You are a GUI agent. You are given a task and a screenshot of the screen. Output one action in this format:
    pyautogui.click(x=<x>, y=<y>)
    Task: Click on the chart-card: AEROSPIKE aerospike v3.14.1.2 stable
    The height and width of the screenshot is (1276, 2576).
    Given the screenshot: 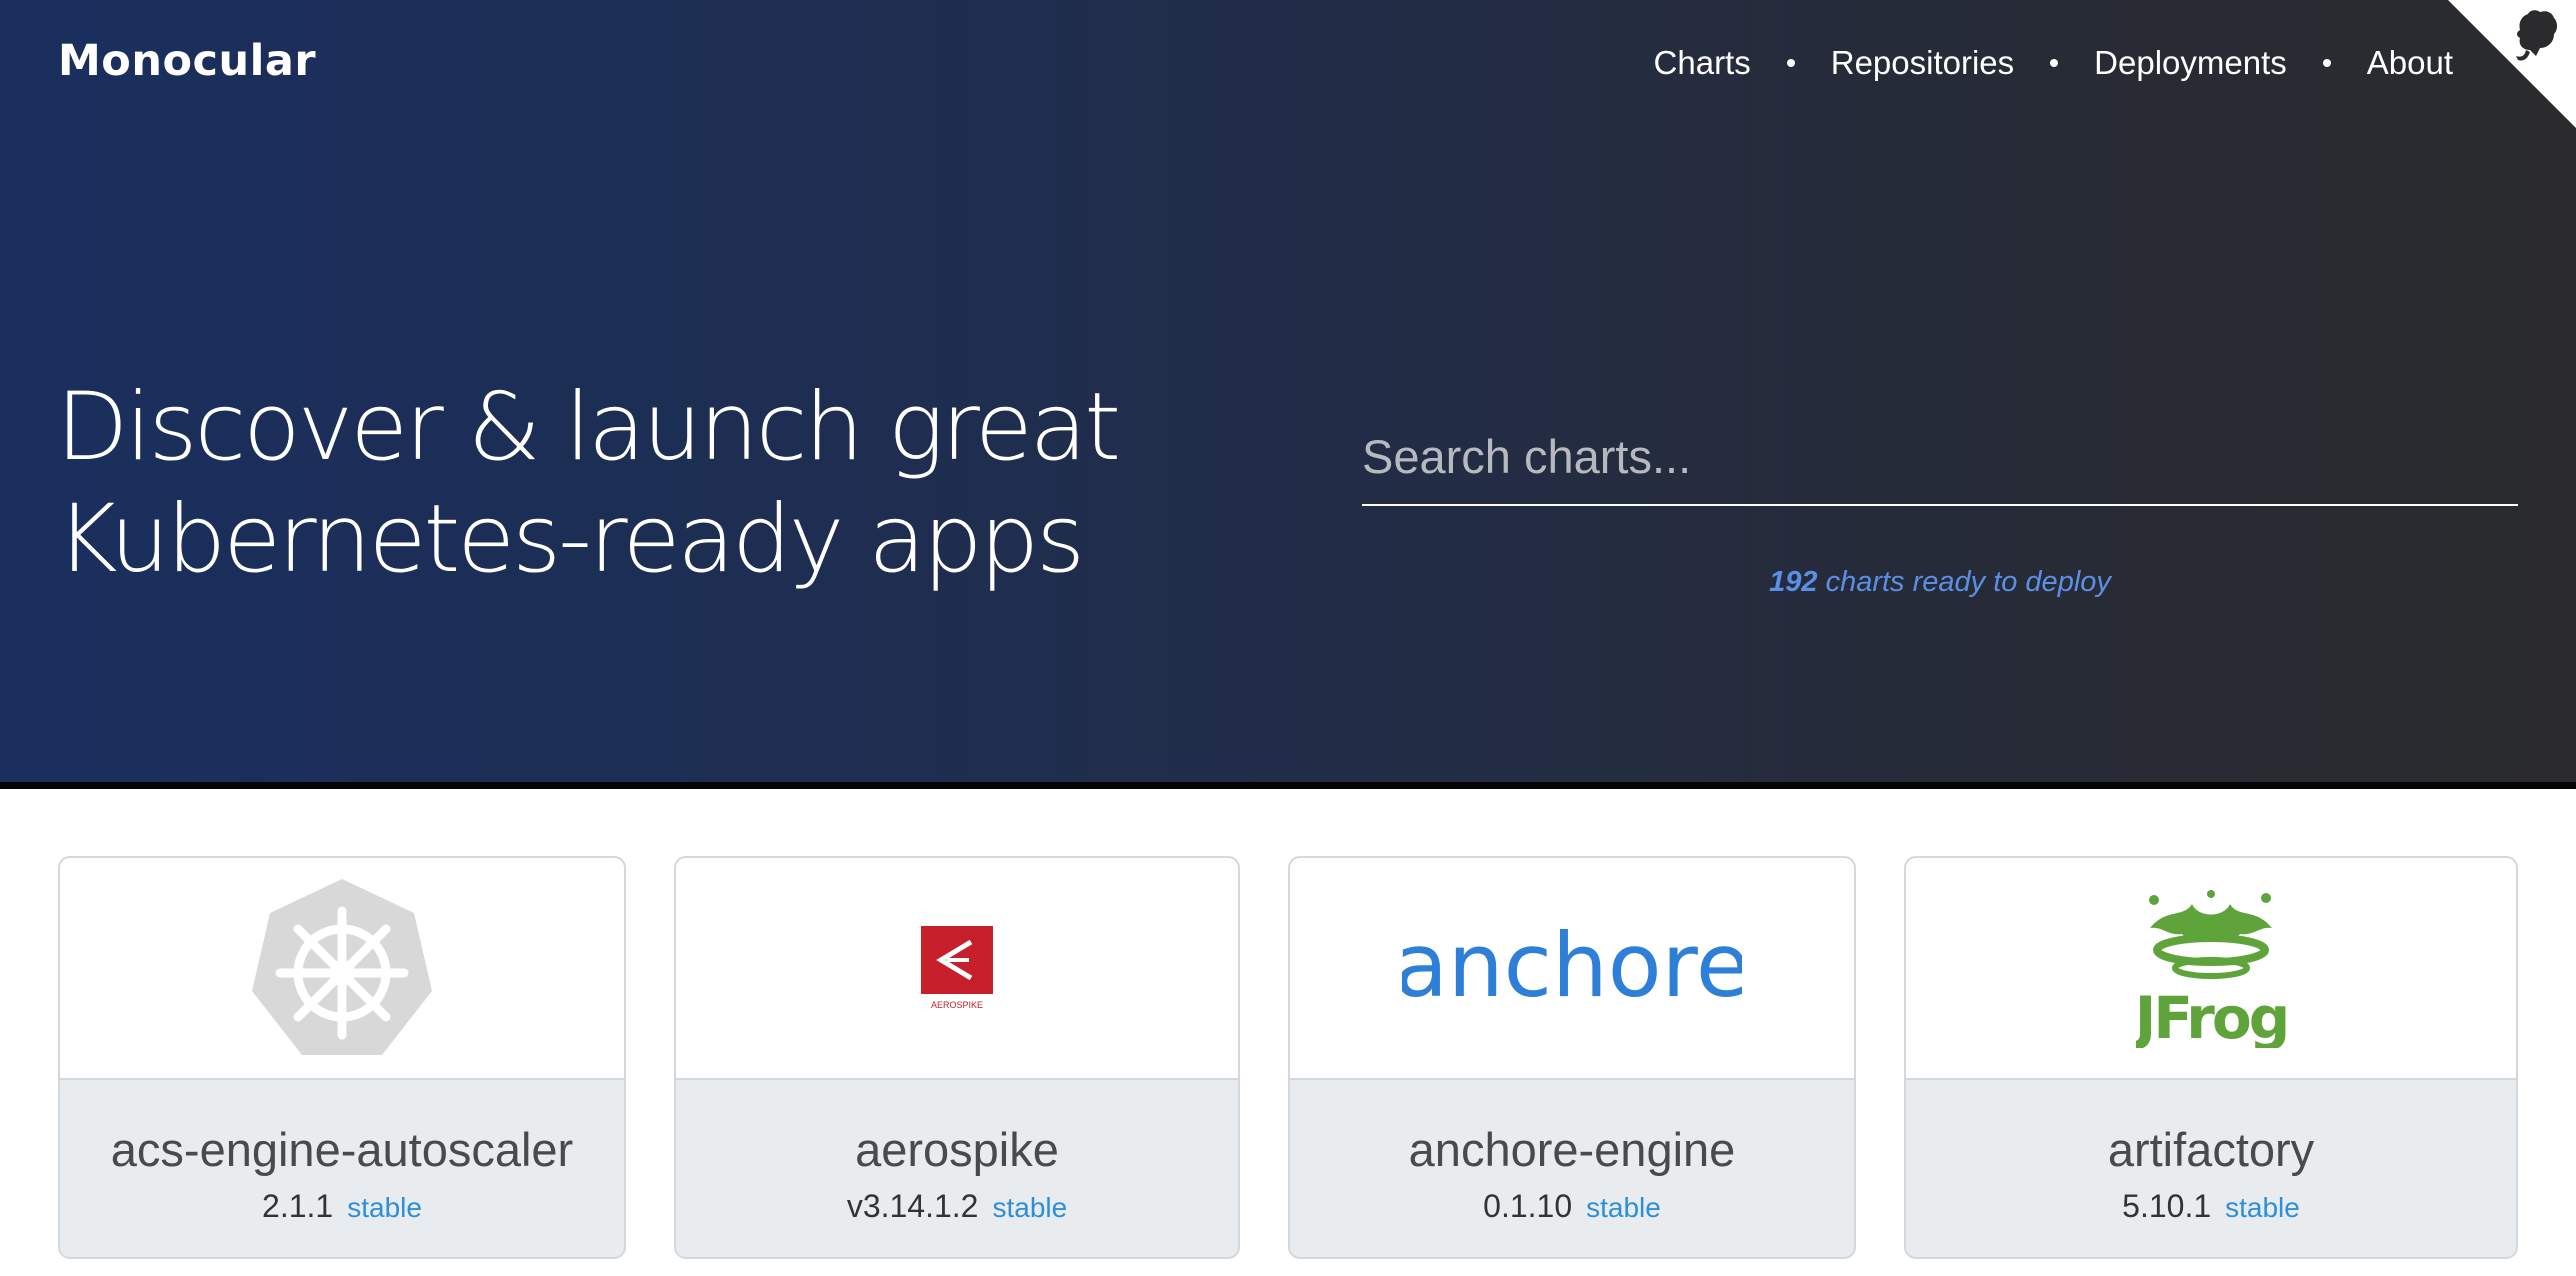 What is the action you would take?
    pyautogui.click(x=957, y=1057)
    